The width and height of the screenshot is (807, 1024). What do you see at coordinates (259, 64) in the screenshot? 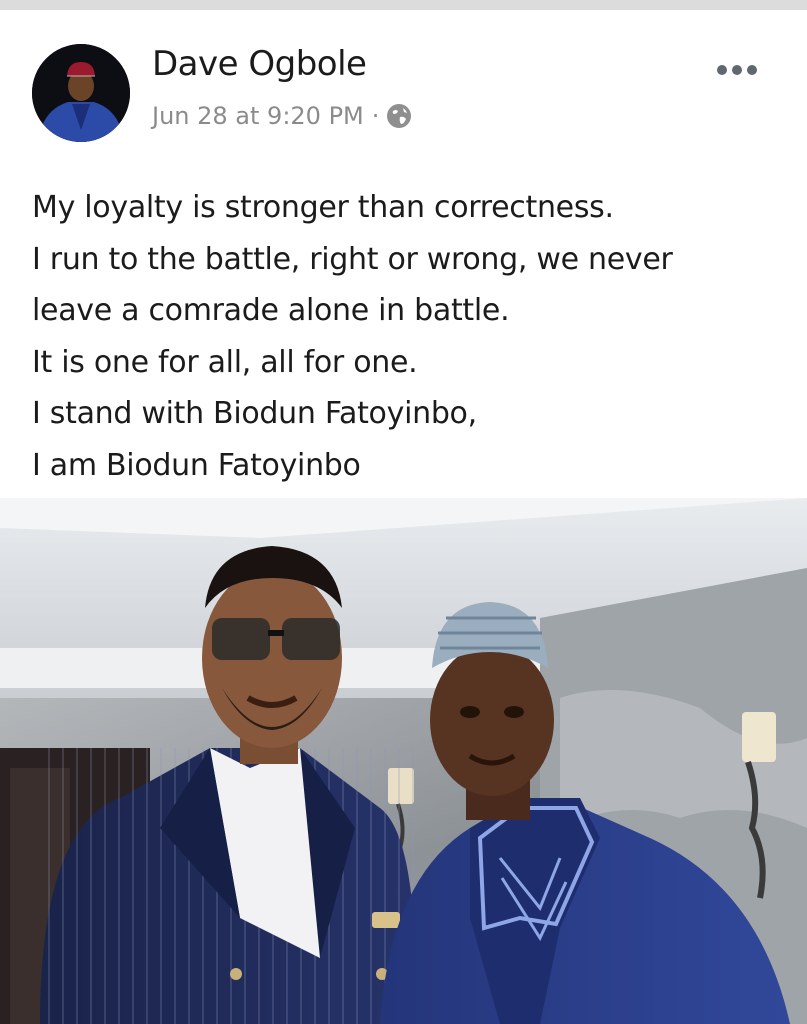
I see `author-name: Dave Ogbole` at bounding box center [259, 64].